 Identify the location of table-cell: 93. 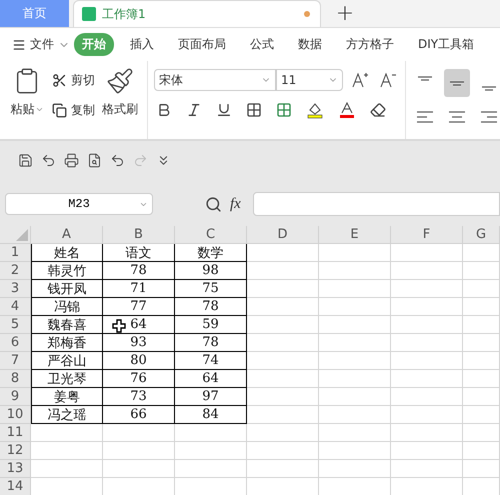
(139, 343).